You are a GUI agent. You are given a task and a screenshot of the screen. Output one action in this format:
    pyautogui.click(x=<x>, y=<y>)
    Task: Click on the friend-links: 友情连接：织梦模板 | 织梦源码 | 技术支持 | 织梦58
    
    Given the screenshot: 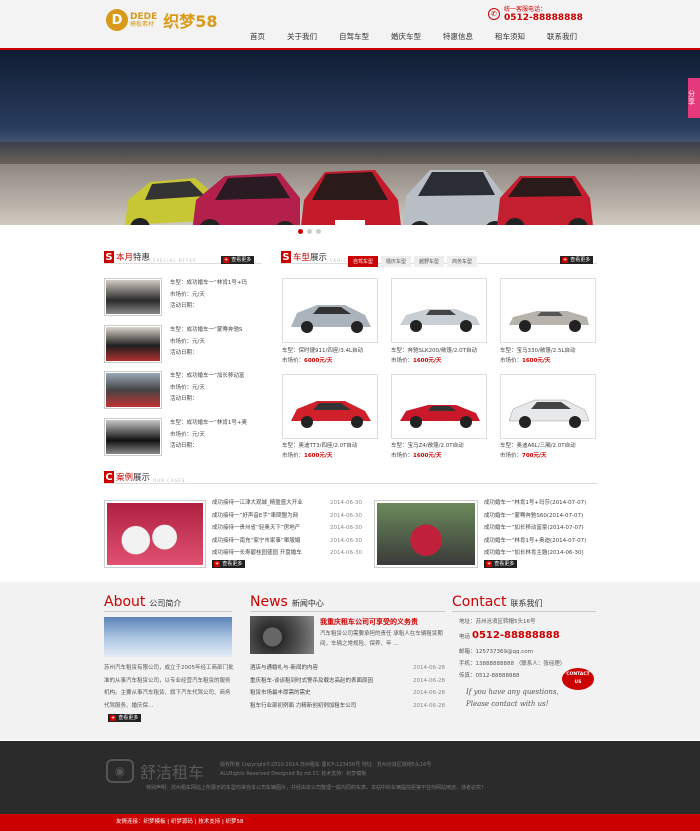 What is the action you would take?
    pyautogui.click(x=350, y=822)
    